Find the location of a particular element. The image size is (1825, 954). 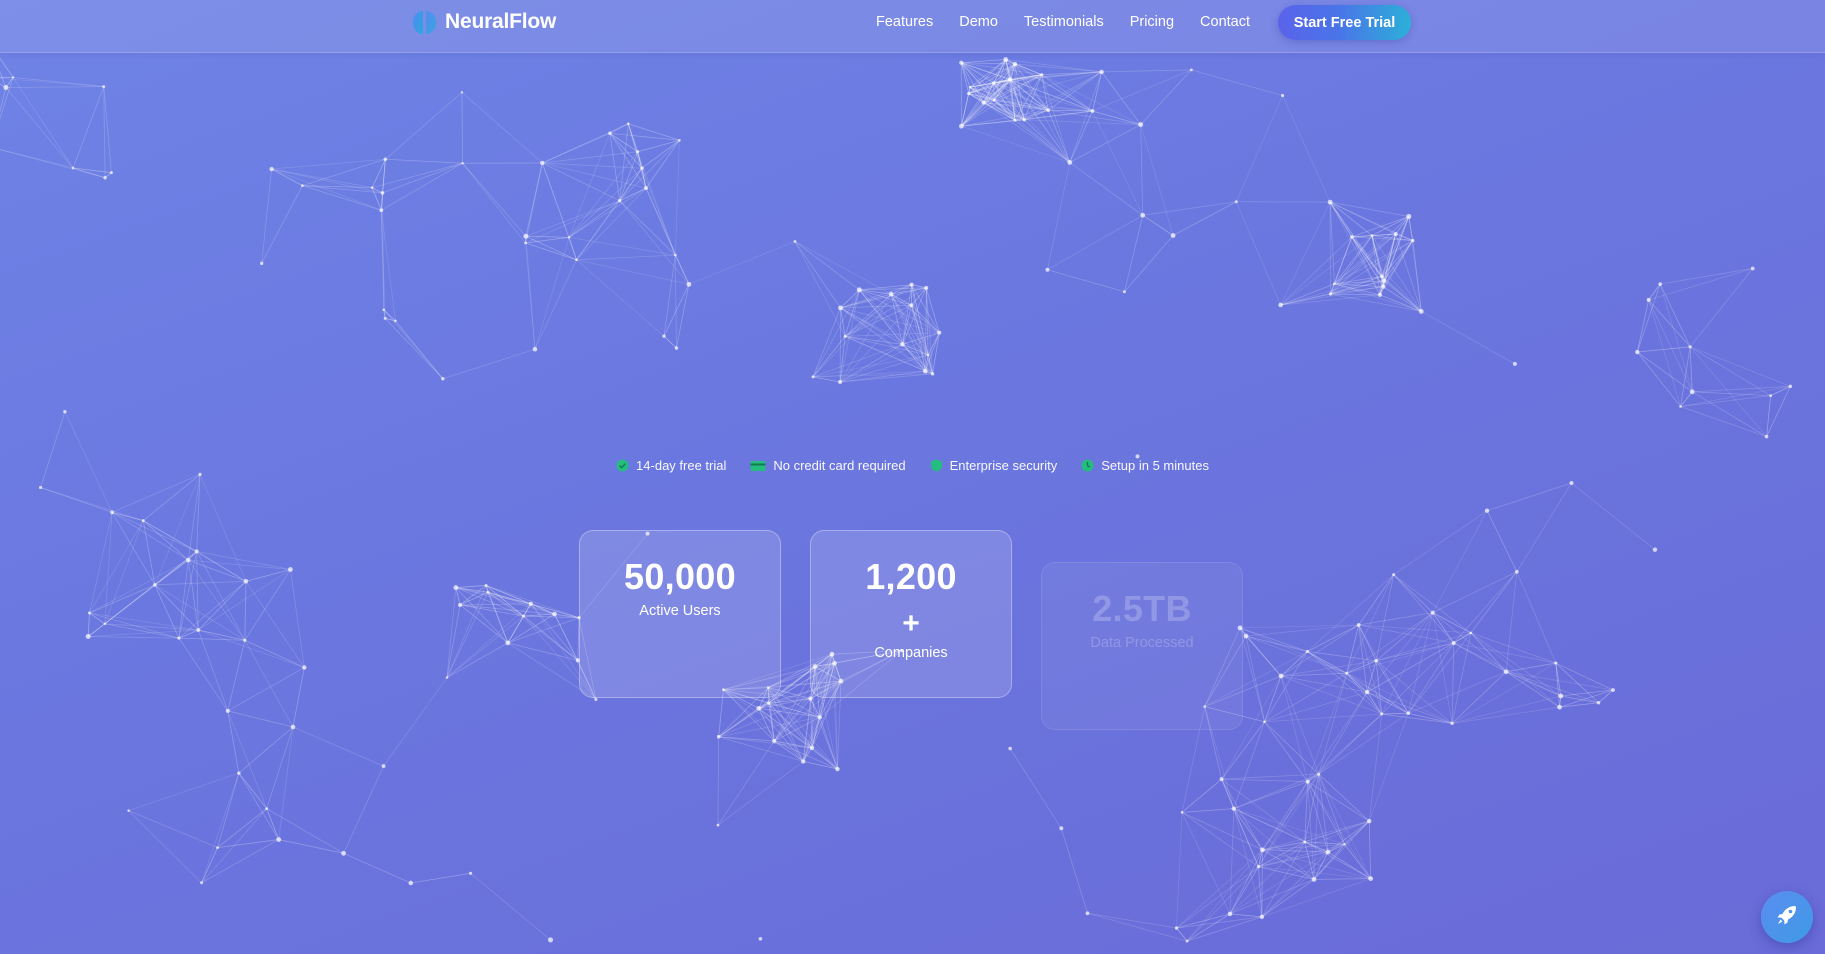

nav-link-pricing: Pricing is located at coordinates (1152, 22).